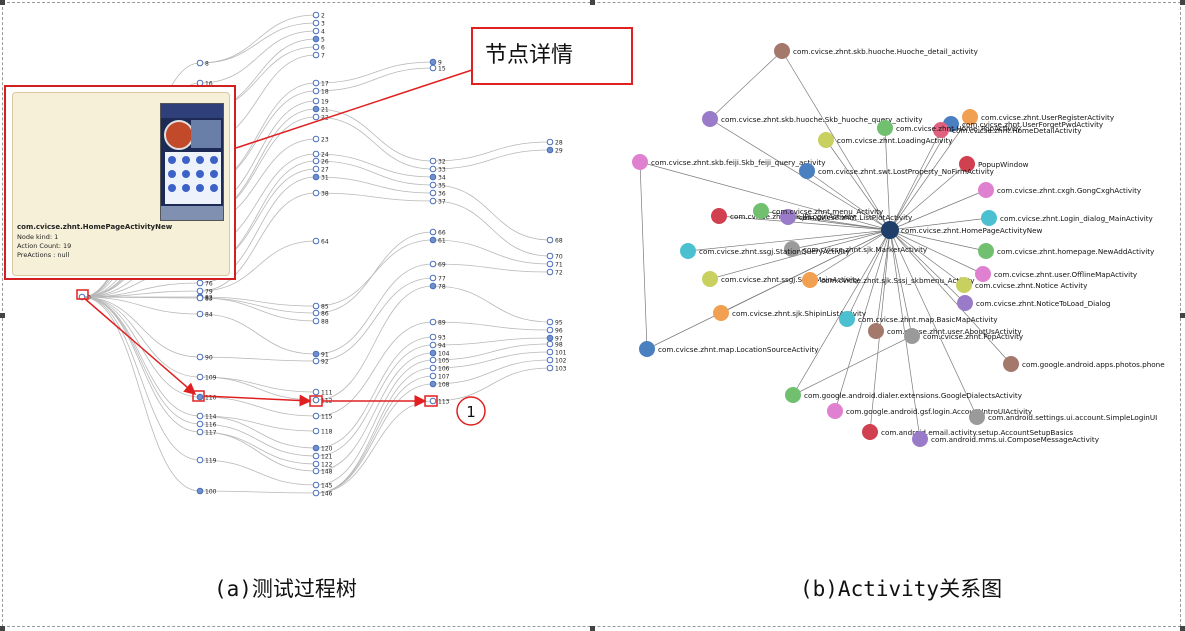 The width and height of the screenshot is (1185, 631). What do you see at coordinates (890, 230) in the screenshot?
I see `activity-node-center` at bounding box center [890, 230].